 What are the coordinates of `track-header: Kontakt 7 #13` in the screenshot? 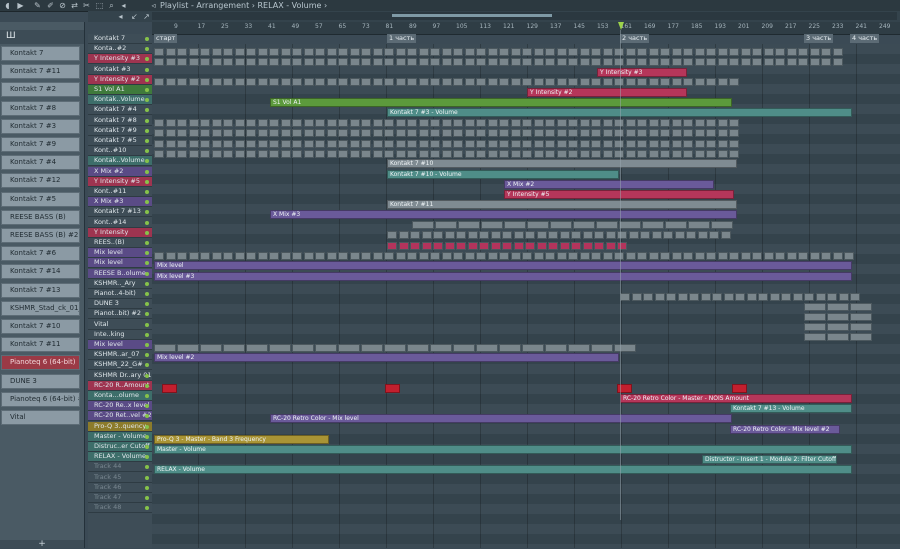 It's located at (120, 212).